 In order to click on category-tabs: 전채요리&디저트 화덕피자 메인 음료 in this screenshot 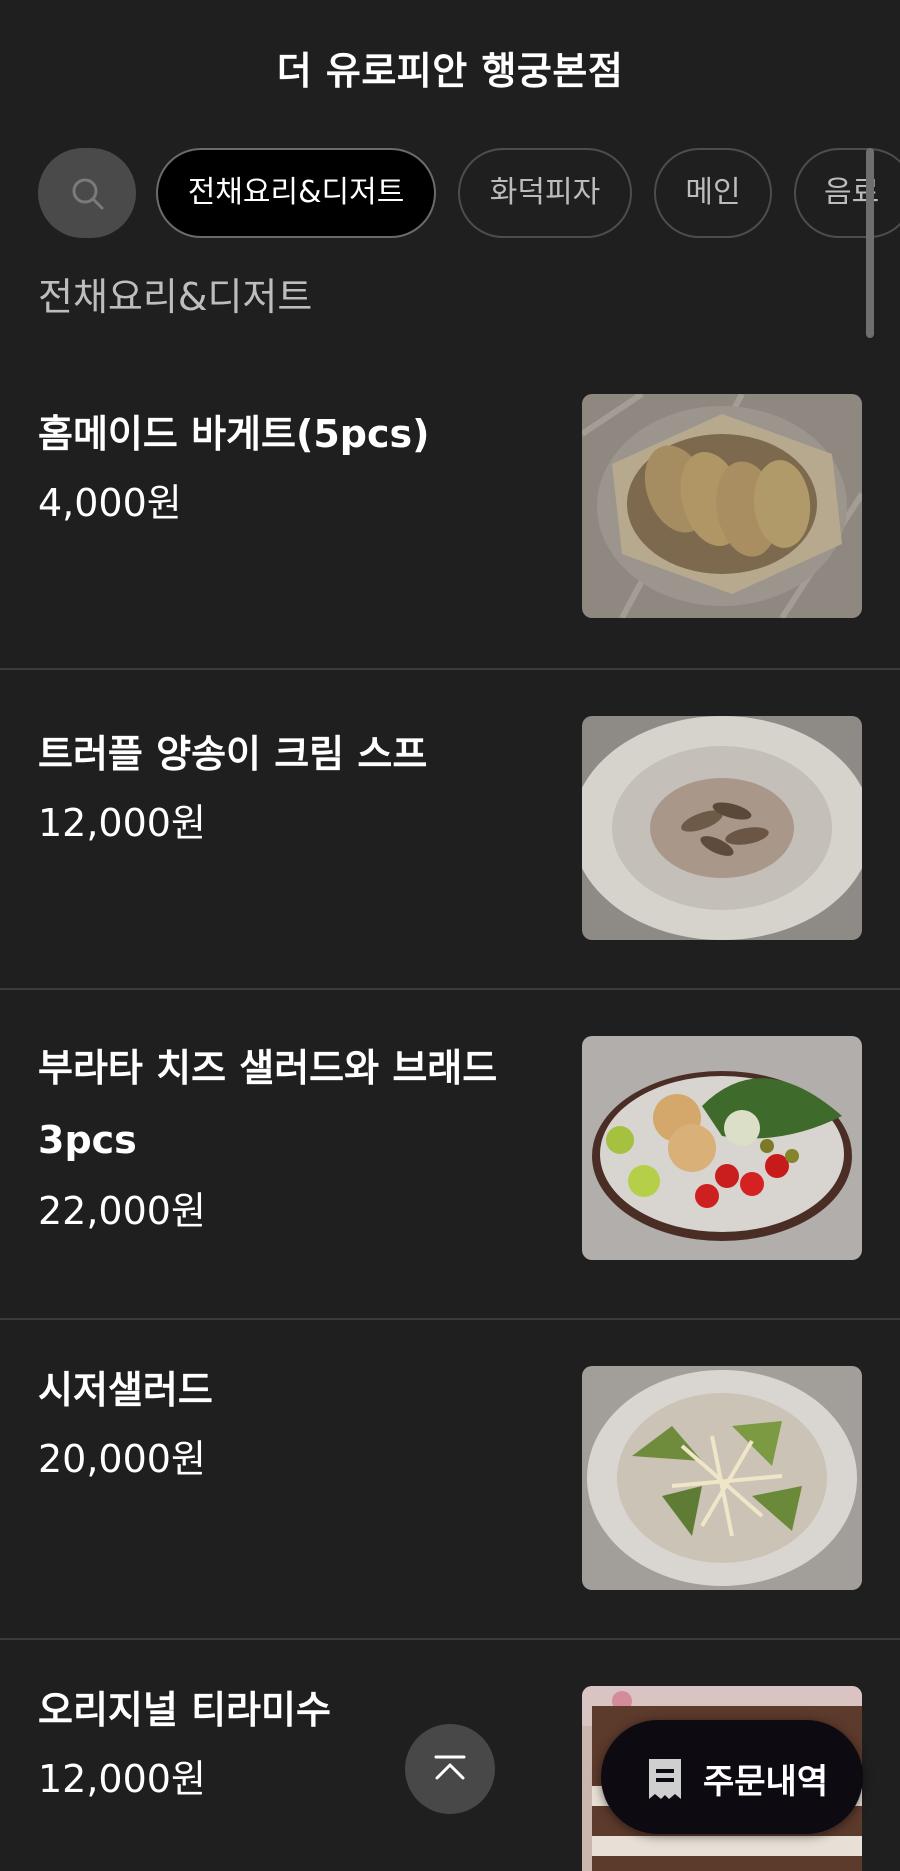, I will do `click(469, 194)`.